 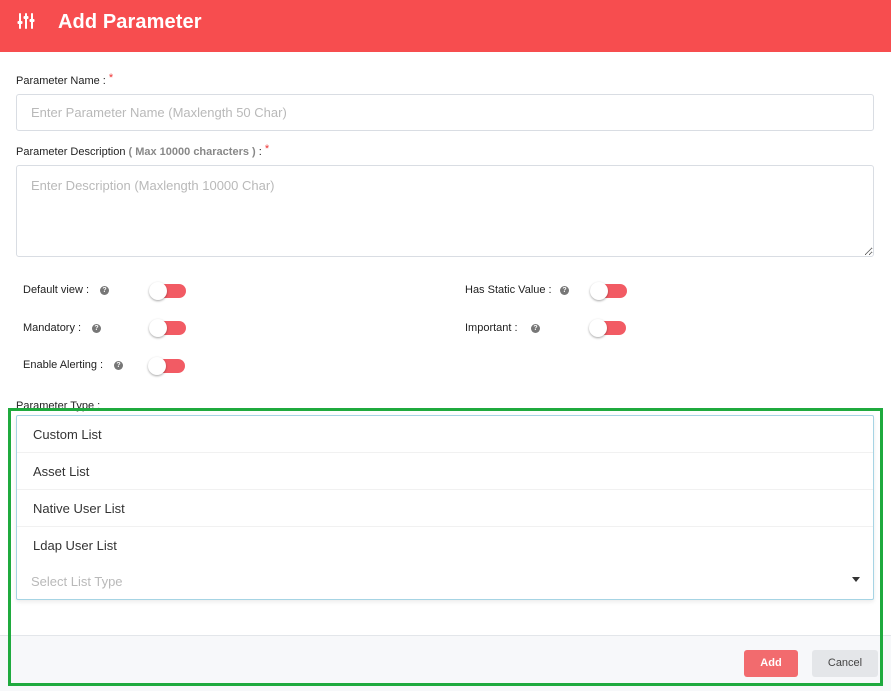 What do you see at coordinates (192, 152) in the screenshot?
I see `description-max-hint: ( Max 10000 characters )` at bounding box center [192, 152].